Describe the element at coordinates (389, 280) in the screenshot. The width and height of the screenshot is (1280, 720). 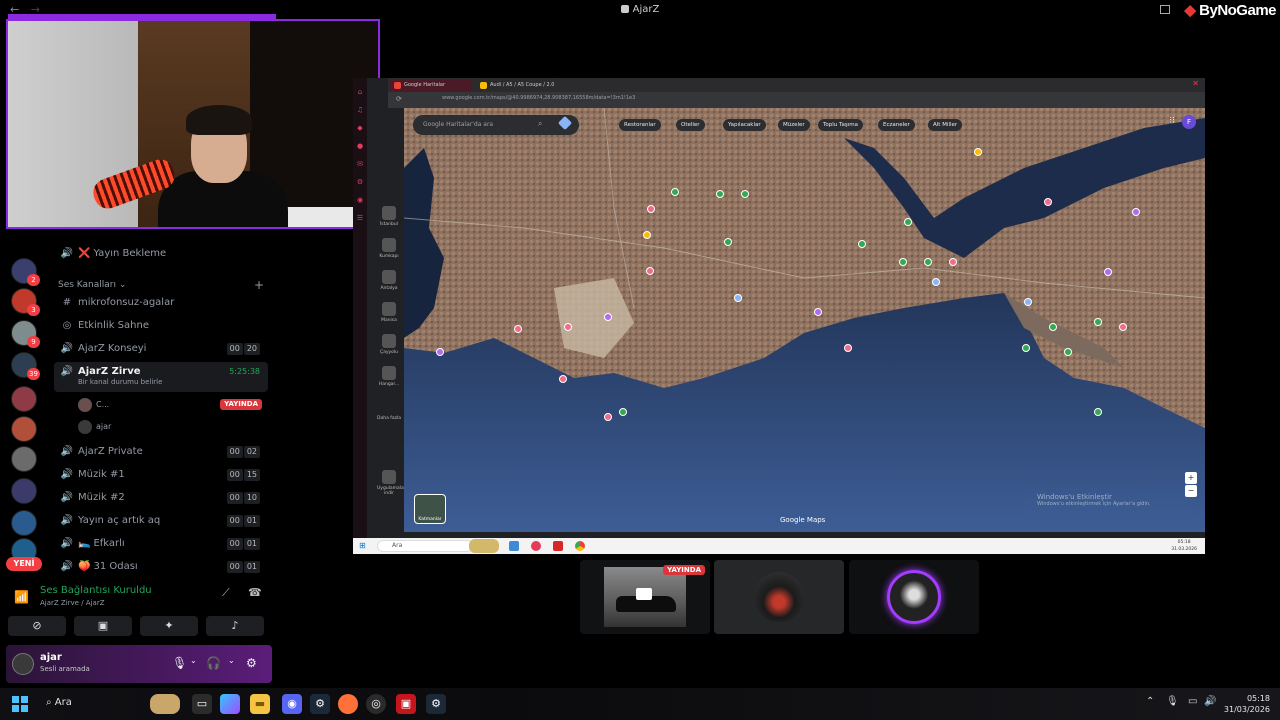
I see `maps-recent-place: Antalya` at that location.